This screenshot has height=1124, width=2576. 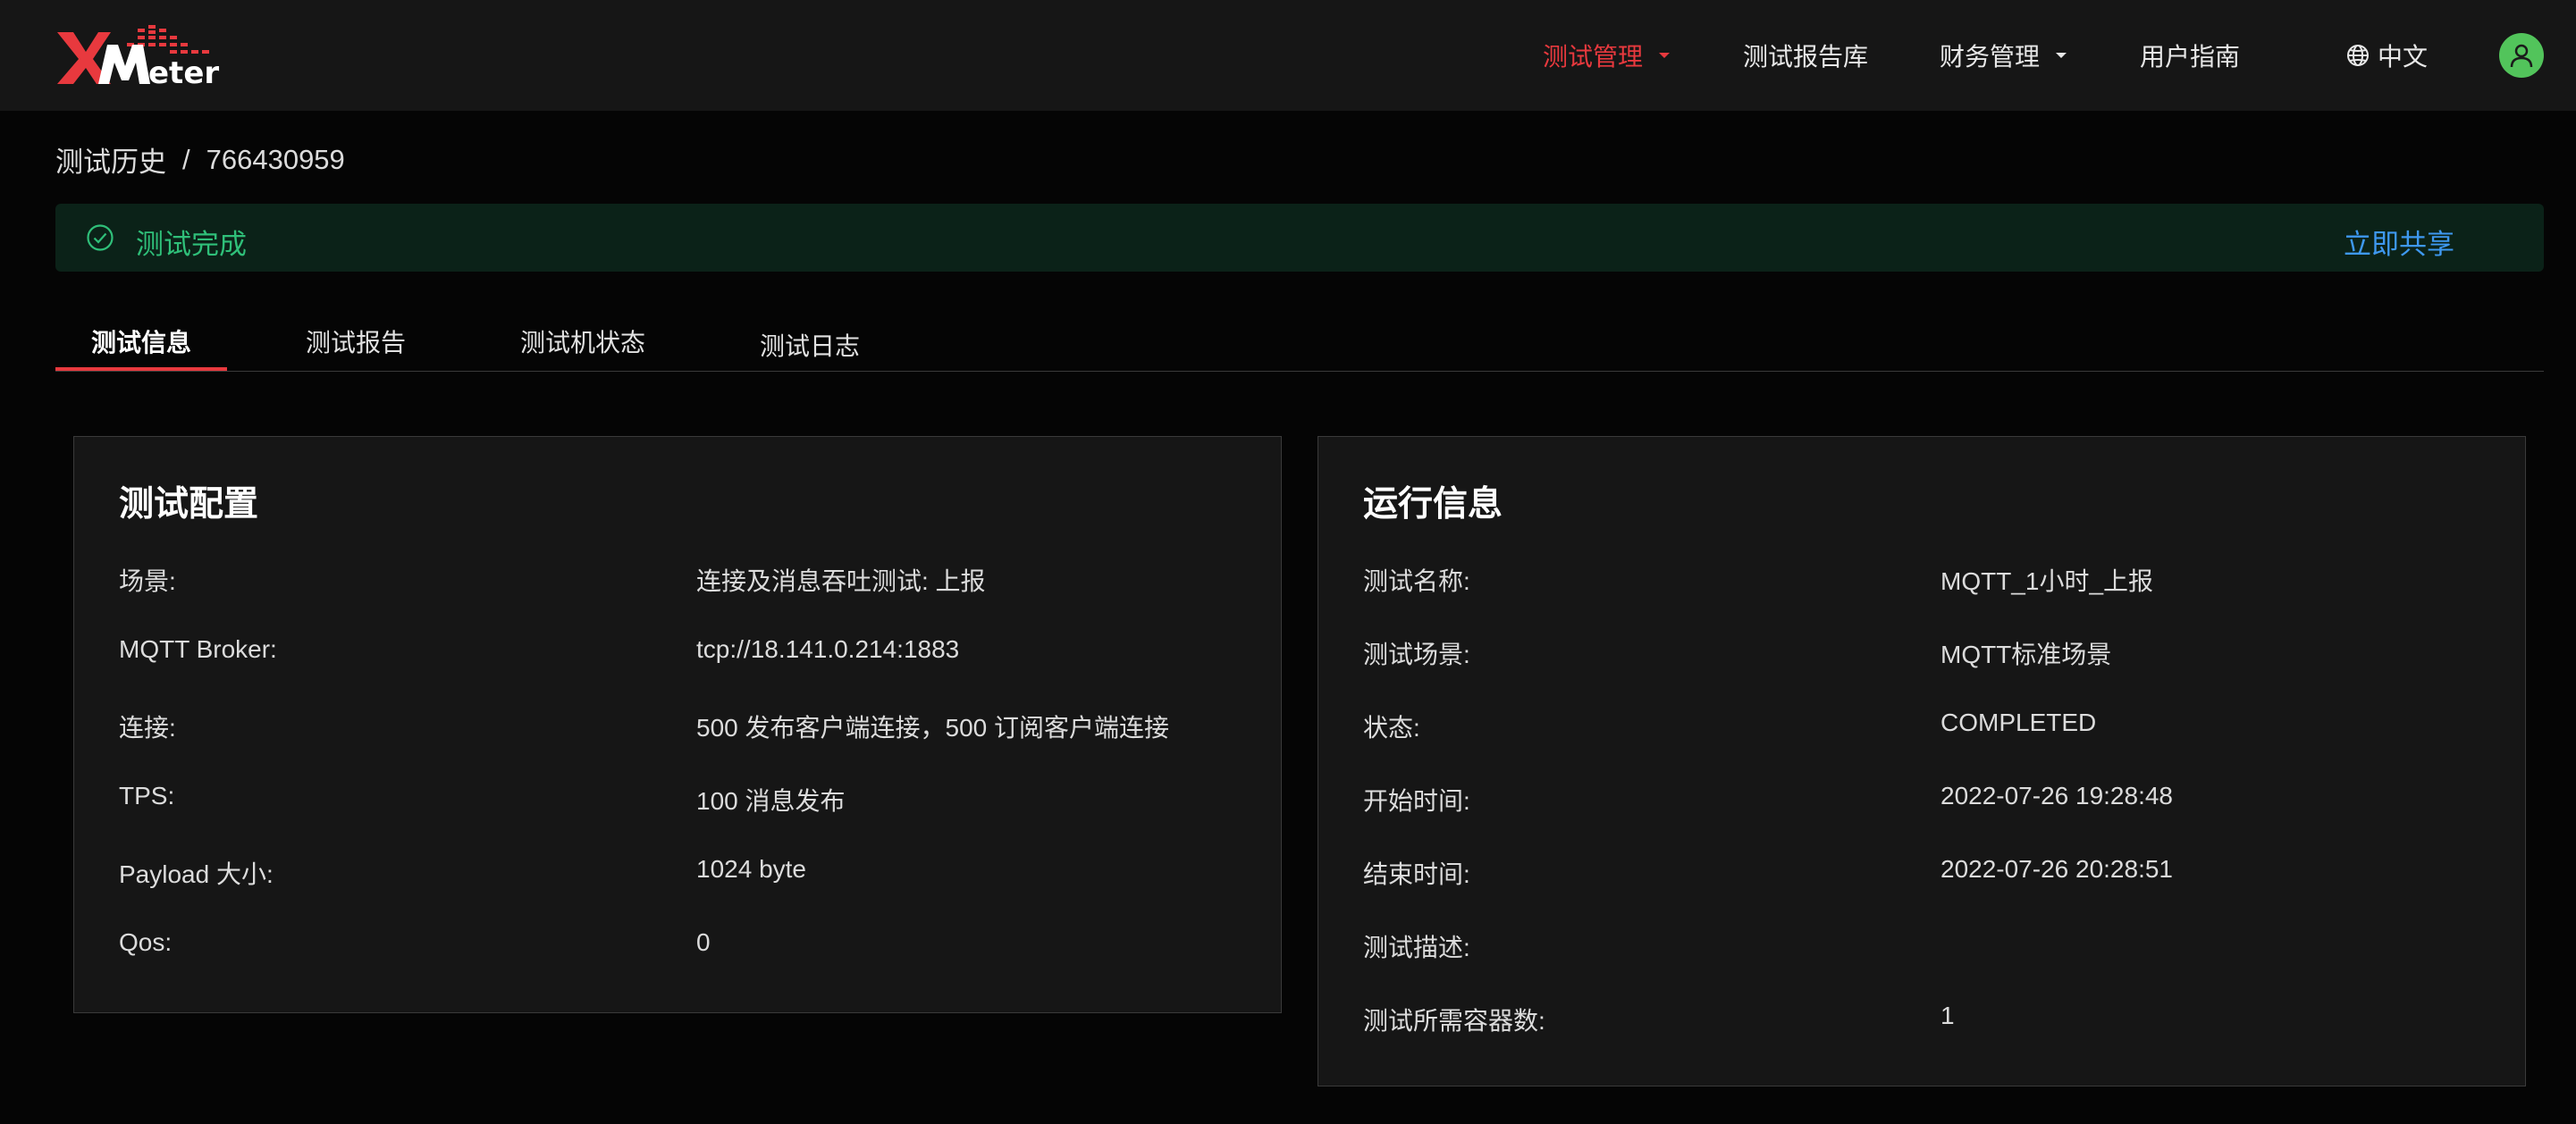 I want to click on row-label: Qos:, so click(x=146, y=942).